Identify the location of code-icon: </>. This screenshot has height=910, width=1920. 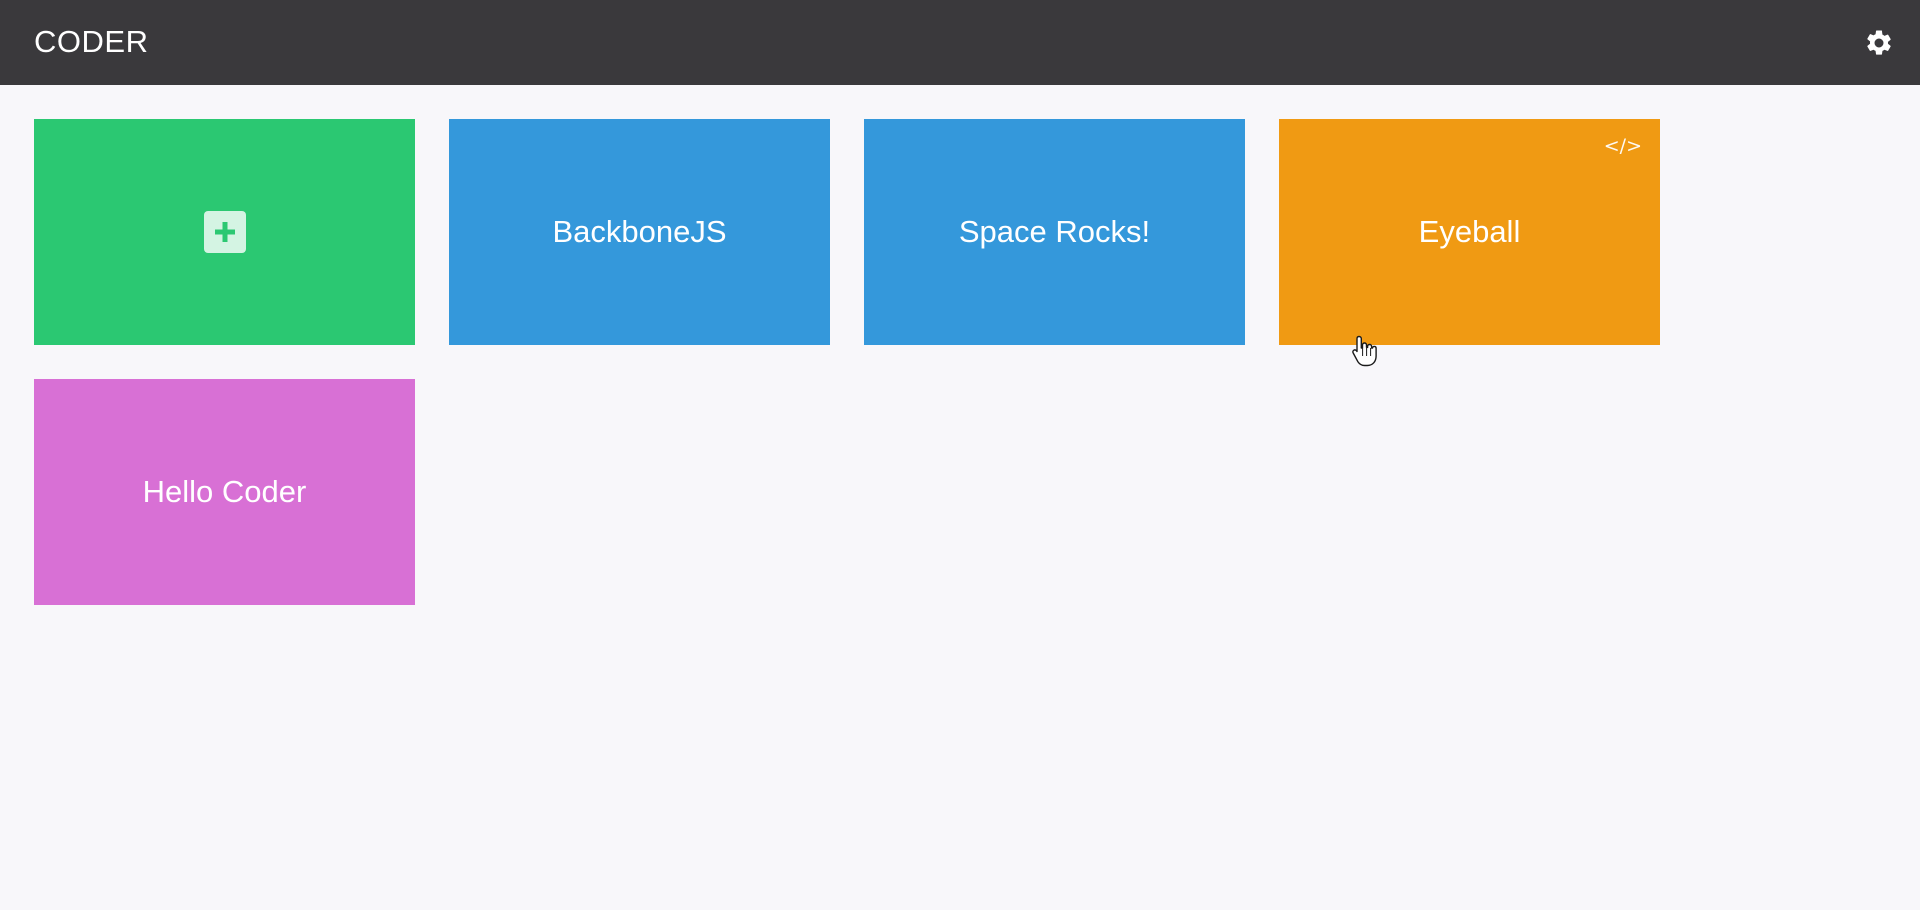
(1623, 146).